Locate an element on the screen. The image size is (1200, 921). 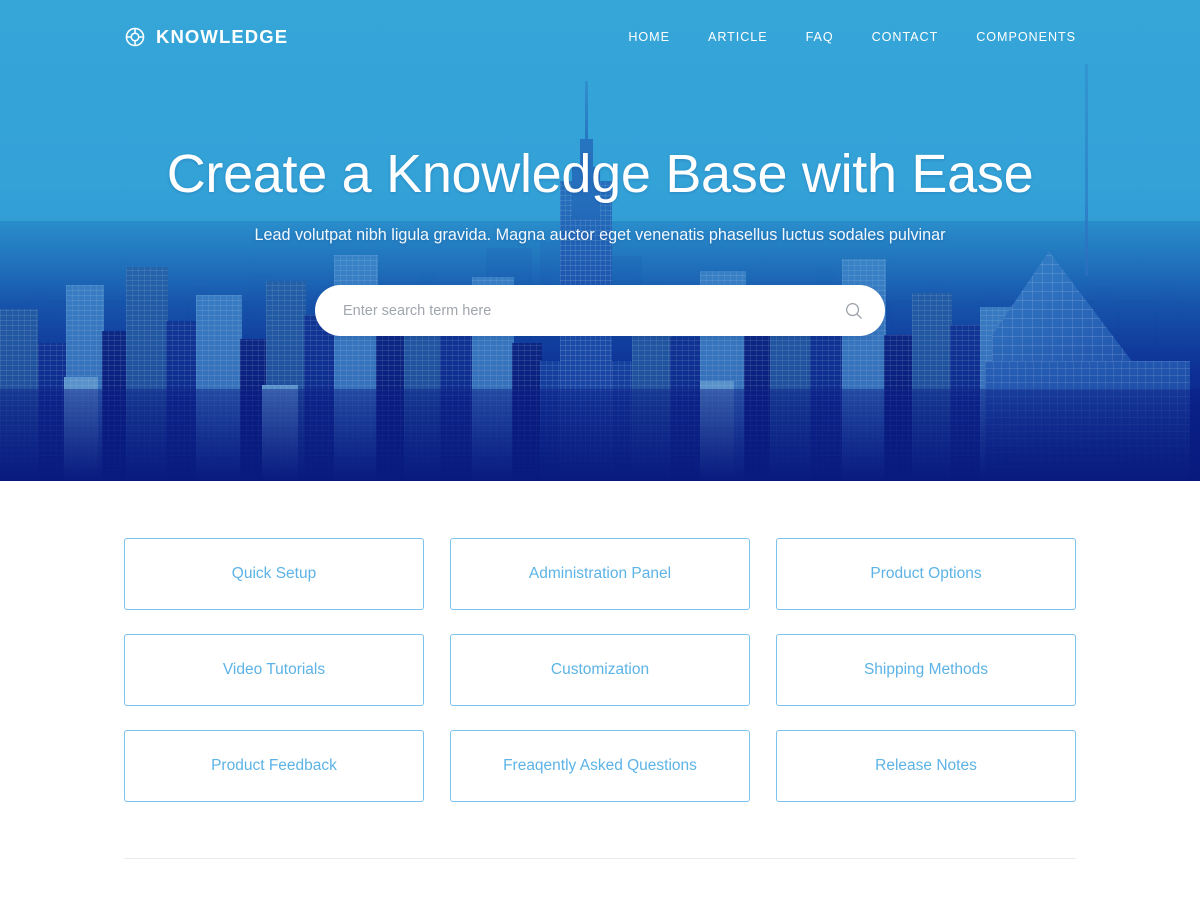
search-bar is located at coordinates (600, 311).